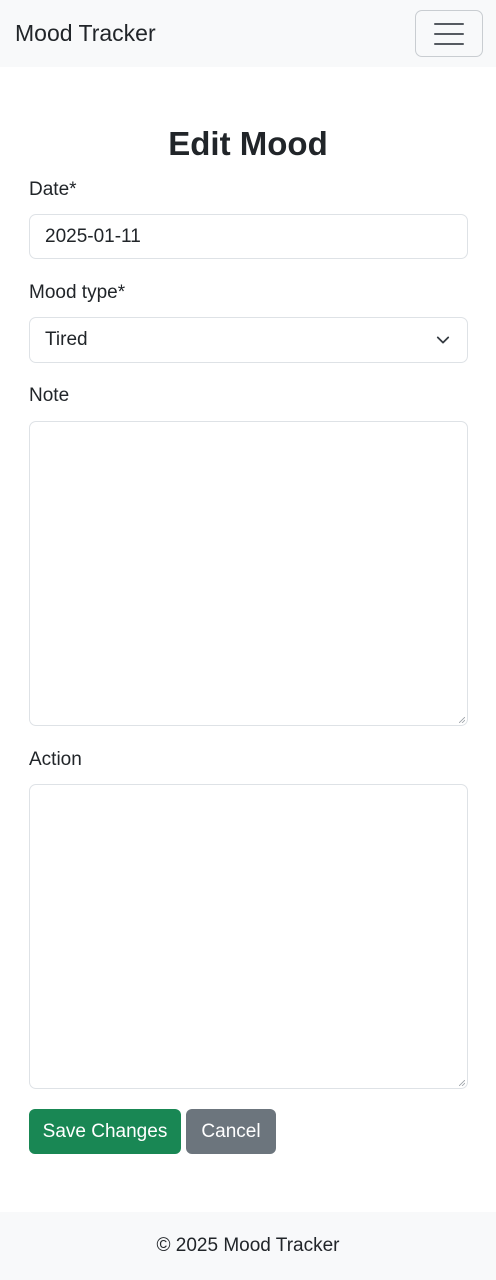 This screenshot has width=496, height=1280. I want to click on chevron-down-icon, so click(443, 340).